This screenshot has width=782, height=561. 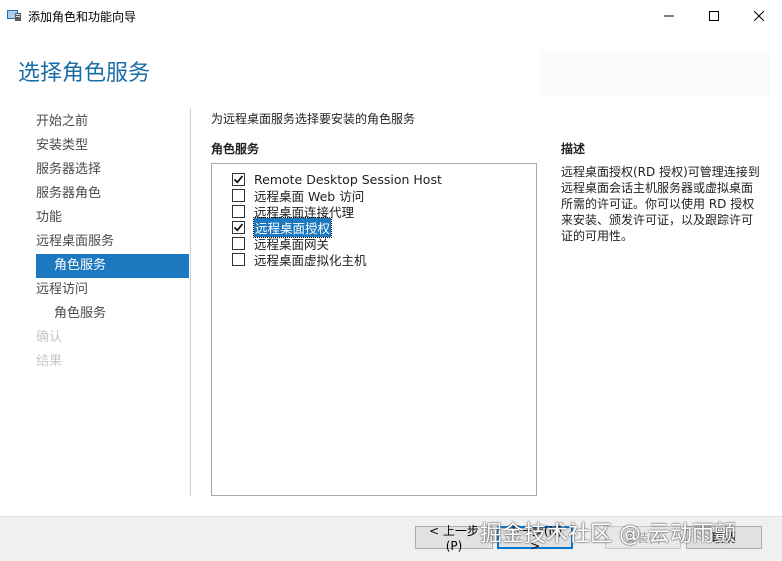 What do you see at coordinates (238, 211) in the screenshot?
I see `checkbox-connection-broker` at bounding box center [238, 211].